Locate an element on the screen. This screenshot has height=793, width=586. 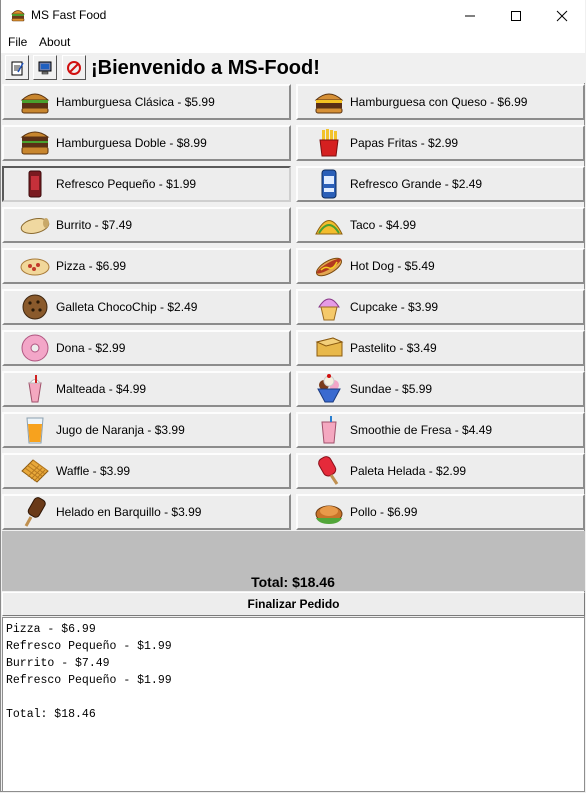
cookie-icon is located at coordinates (35, 307).